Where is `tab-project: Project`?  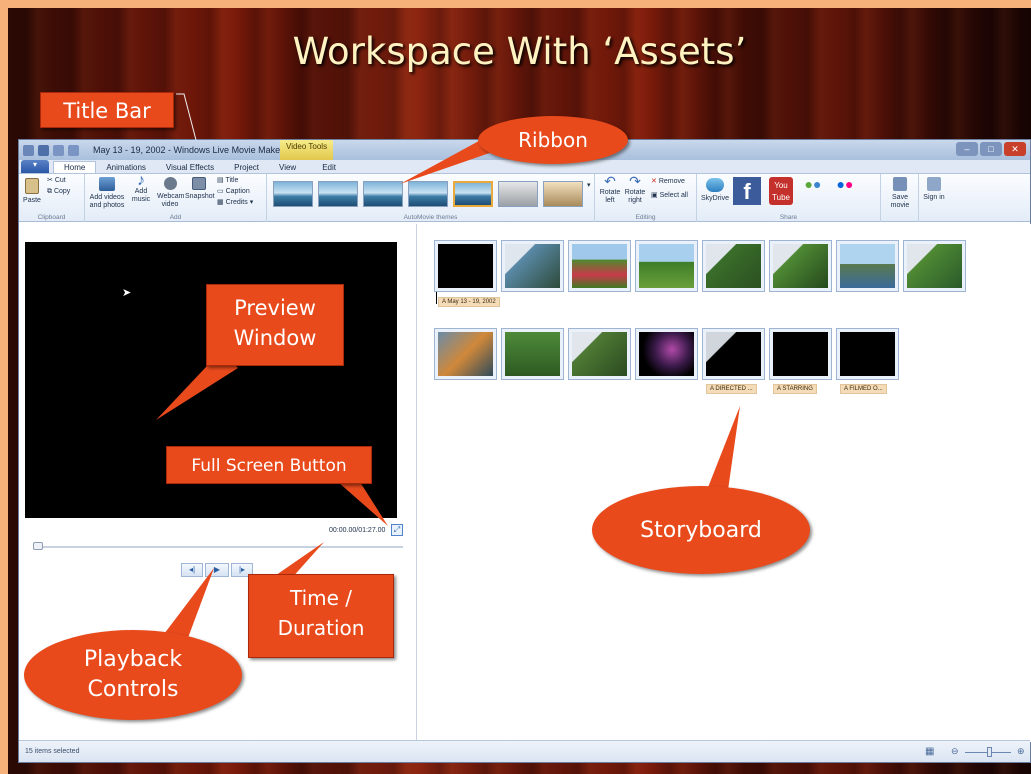 tab-project: Project is located at coordinates (246, 167).